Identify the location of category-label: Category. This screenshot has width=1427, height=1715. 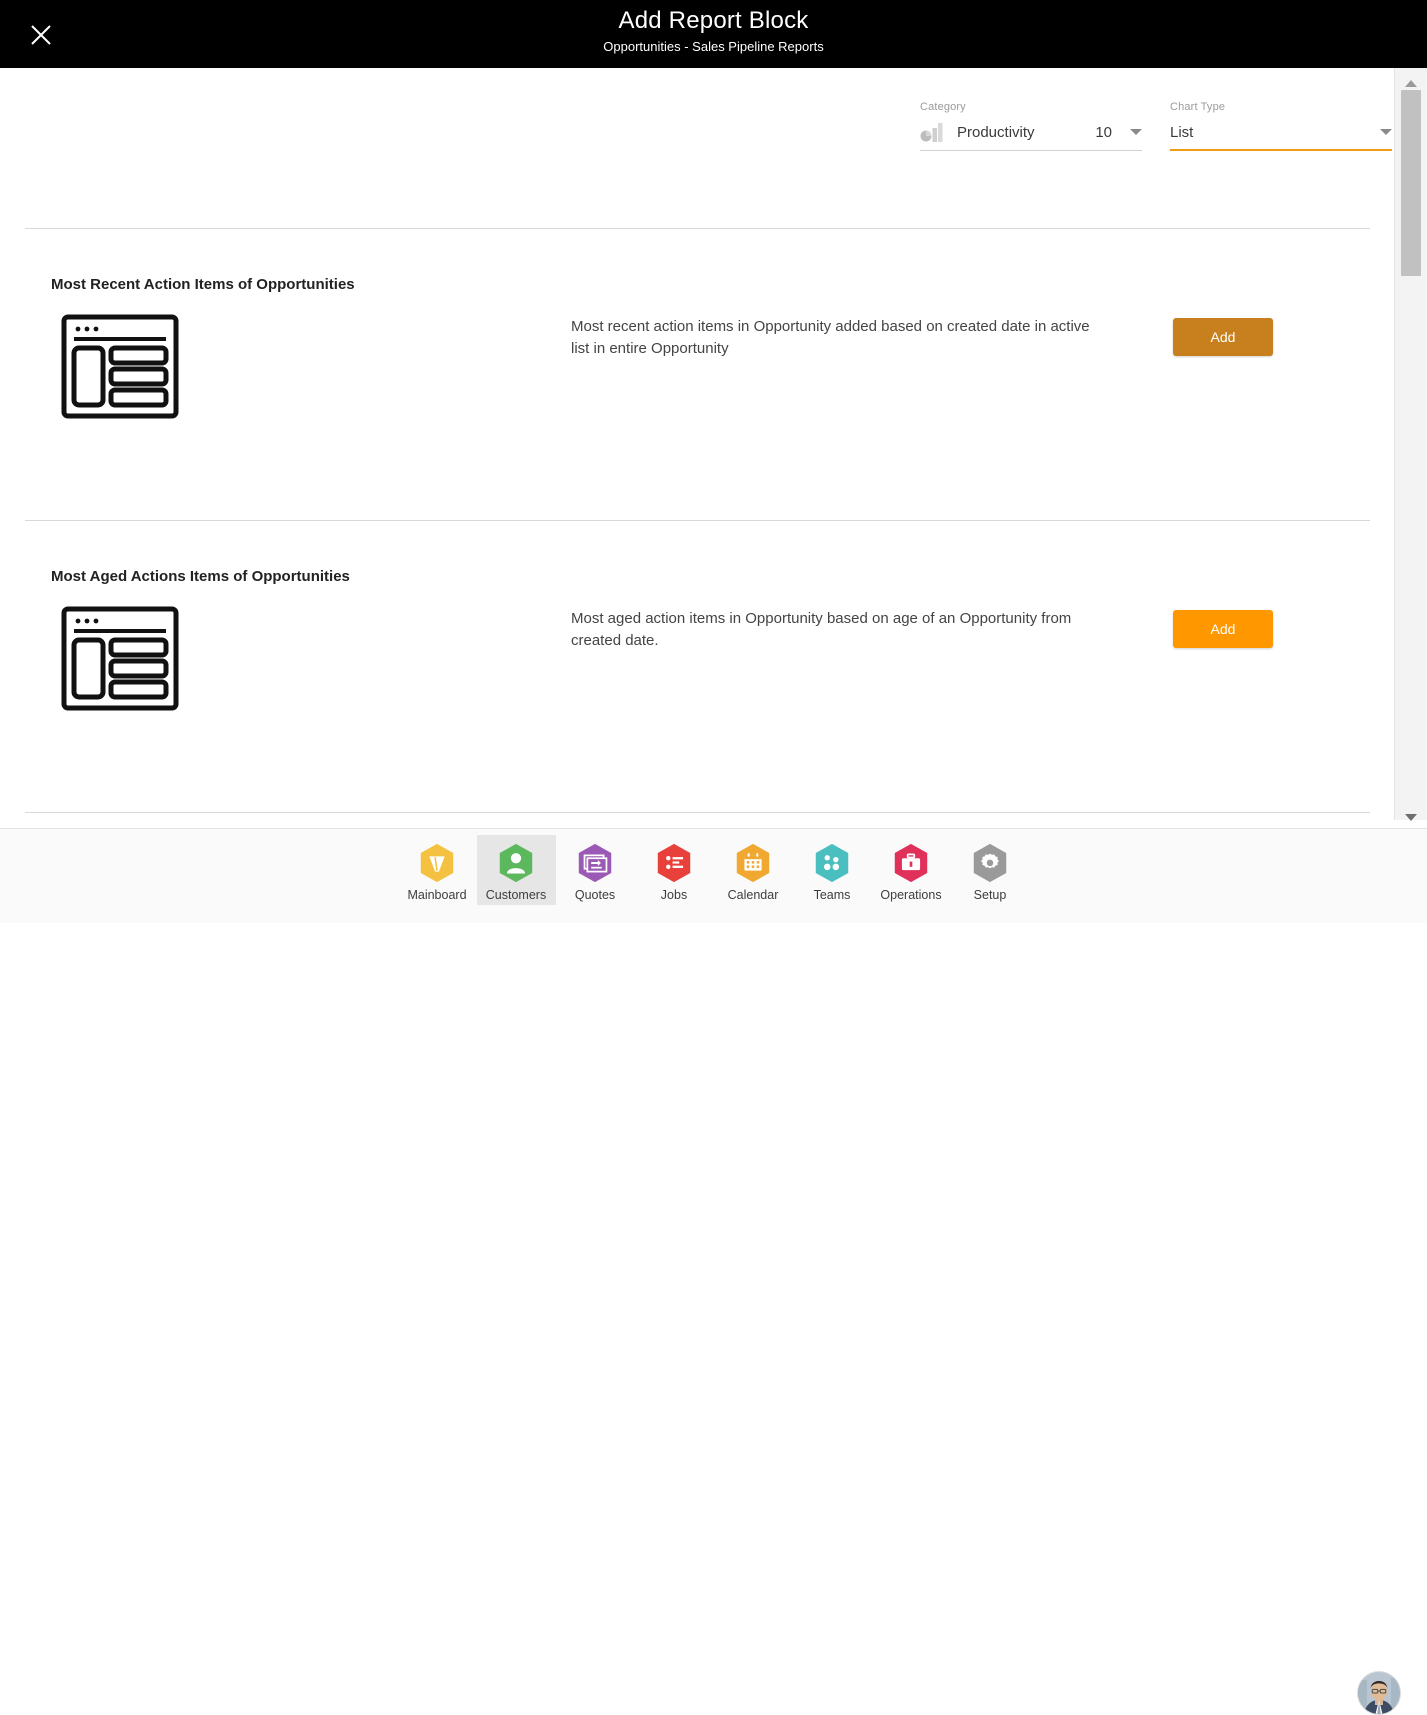
(943, 107).